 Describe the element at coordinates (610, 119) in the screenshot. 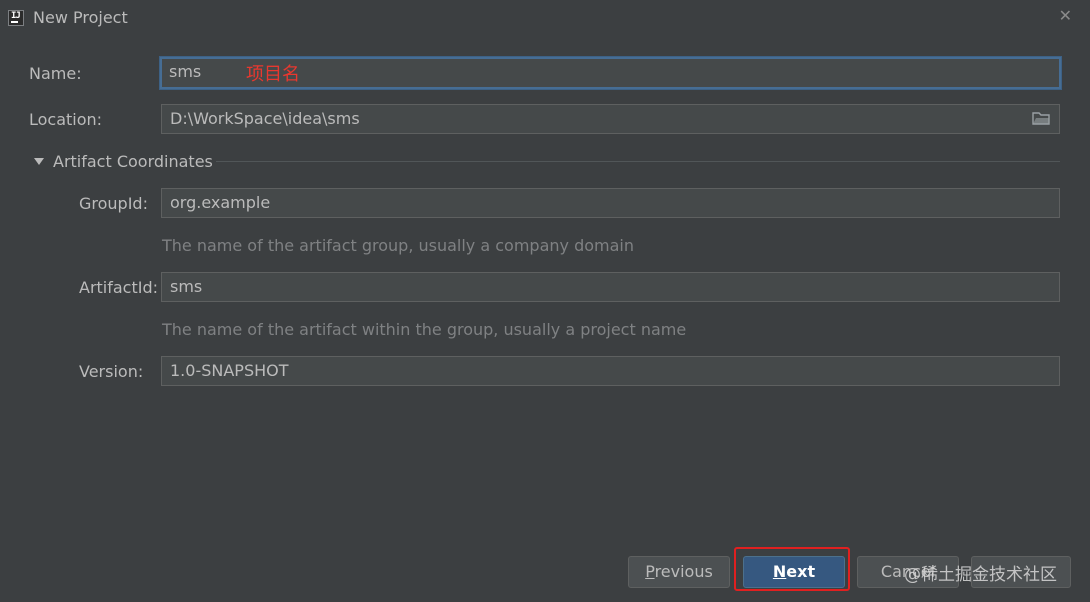

I see `location-input: D:\WorkSpace\idea\sms` at that location.